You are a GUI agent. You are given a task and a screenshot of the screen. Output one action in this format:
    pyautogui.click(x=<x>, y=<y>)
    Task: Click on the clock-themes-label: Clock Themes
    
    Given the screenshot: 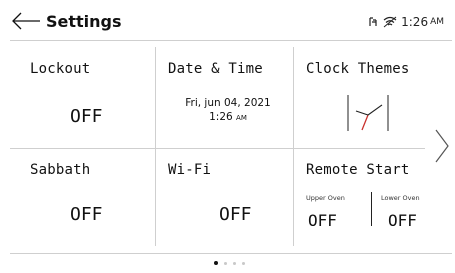 What is the action you would take?
    pyautogui.click(x=358, y=69)
    